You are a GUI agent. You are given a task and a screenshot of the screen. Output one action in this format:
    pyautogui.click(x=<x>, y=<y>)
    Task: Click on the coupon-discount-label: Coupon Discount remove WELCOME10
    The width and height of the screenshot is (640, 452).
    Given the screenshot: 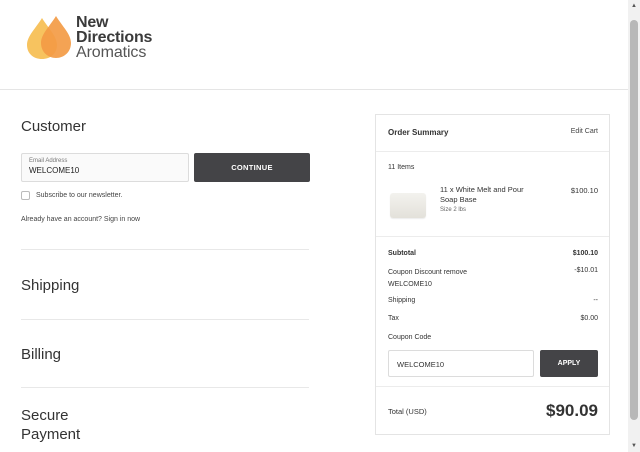 What is the action you would take?
    pyautogui.click(x=438, y=279)
    